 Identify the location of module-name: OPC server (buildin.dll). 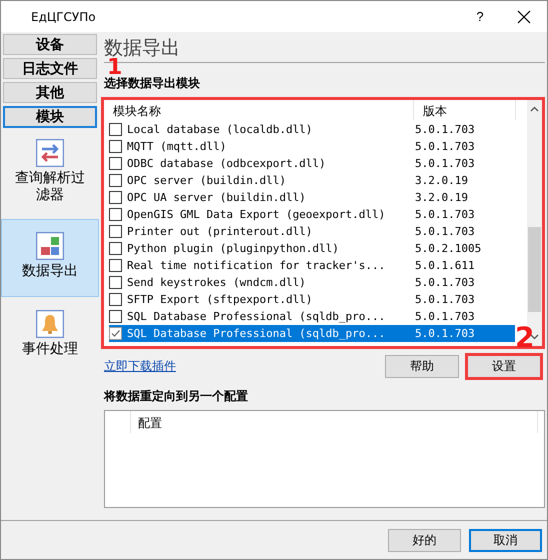
(206, 180).